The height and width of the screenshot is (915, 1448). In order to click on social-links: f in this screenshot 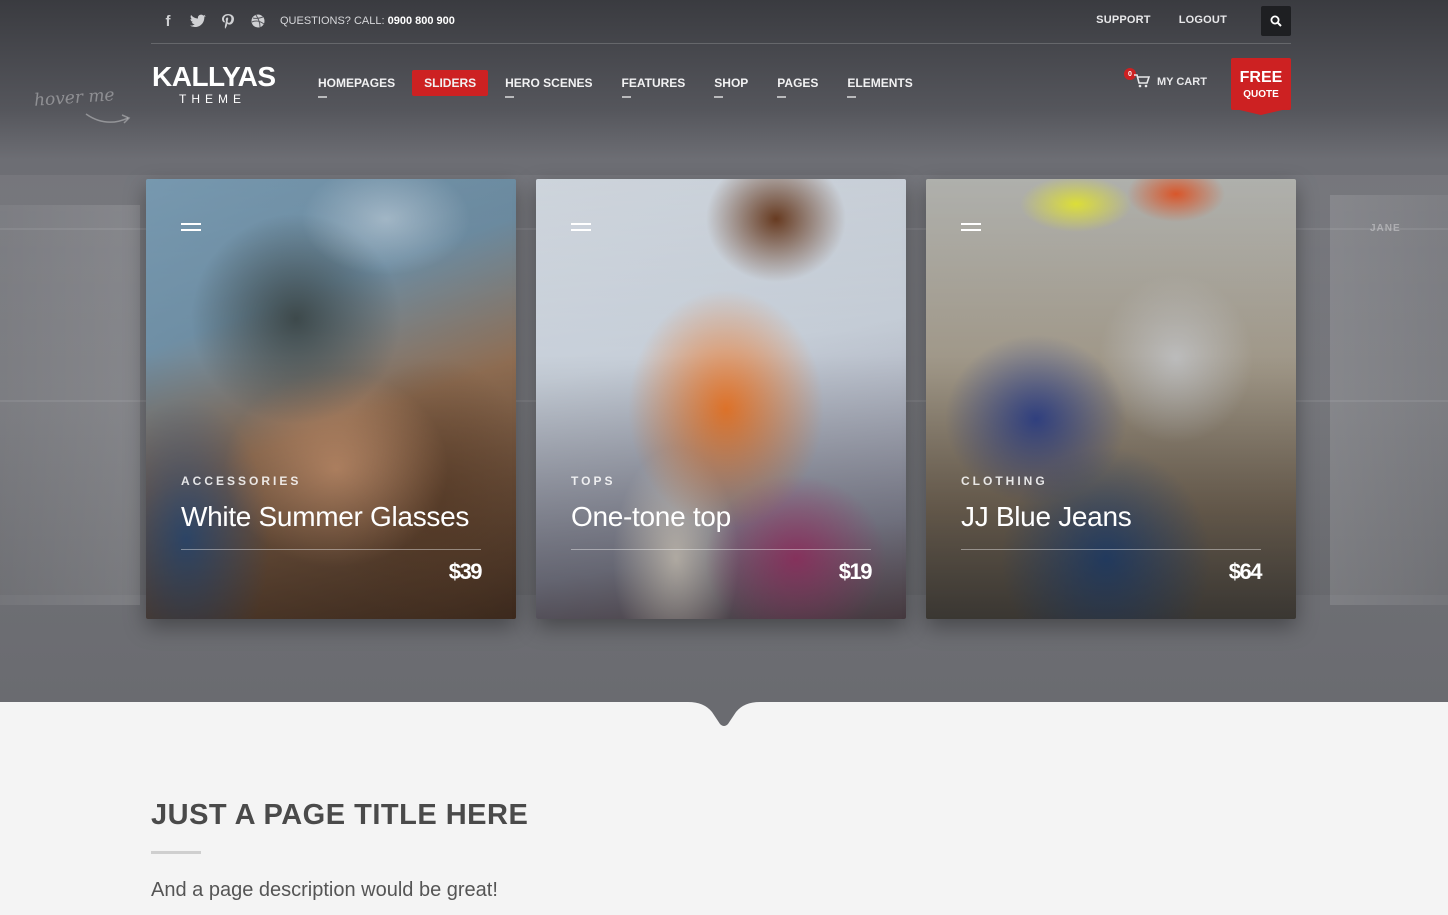, I will do `click(213, 21)`.